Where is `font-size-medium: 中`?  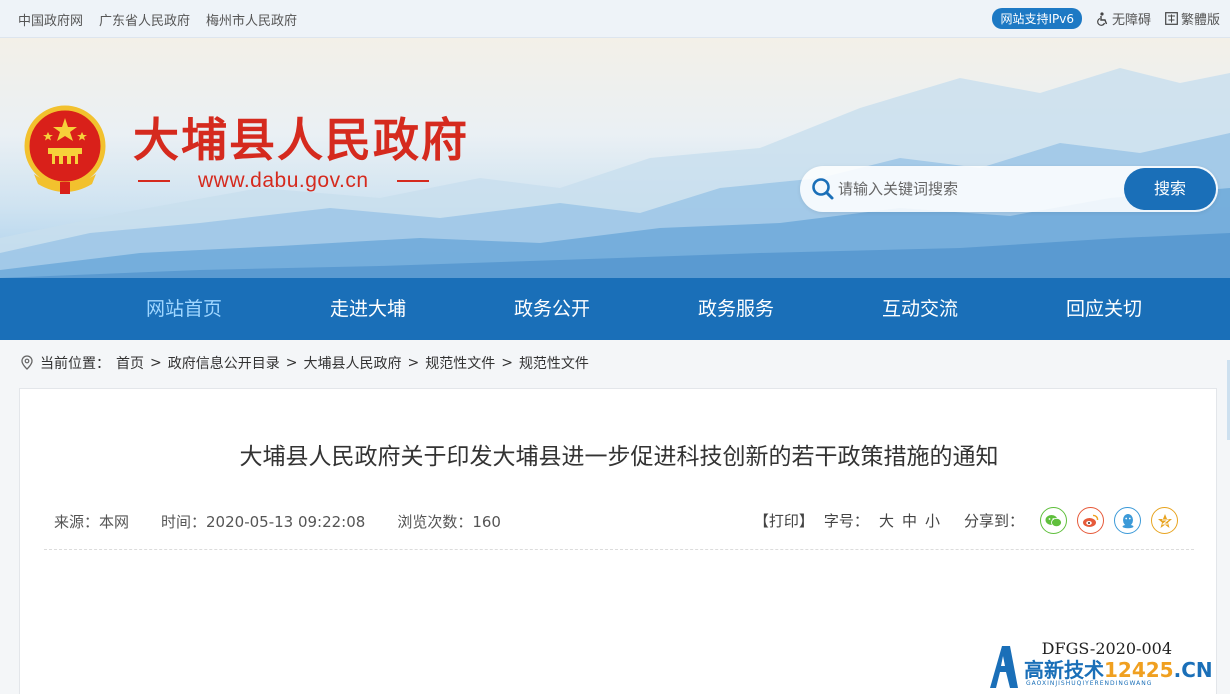
font-size-medium: 中 is located at coordinates (909, 520).